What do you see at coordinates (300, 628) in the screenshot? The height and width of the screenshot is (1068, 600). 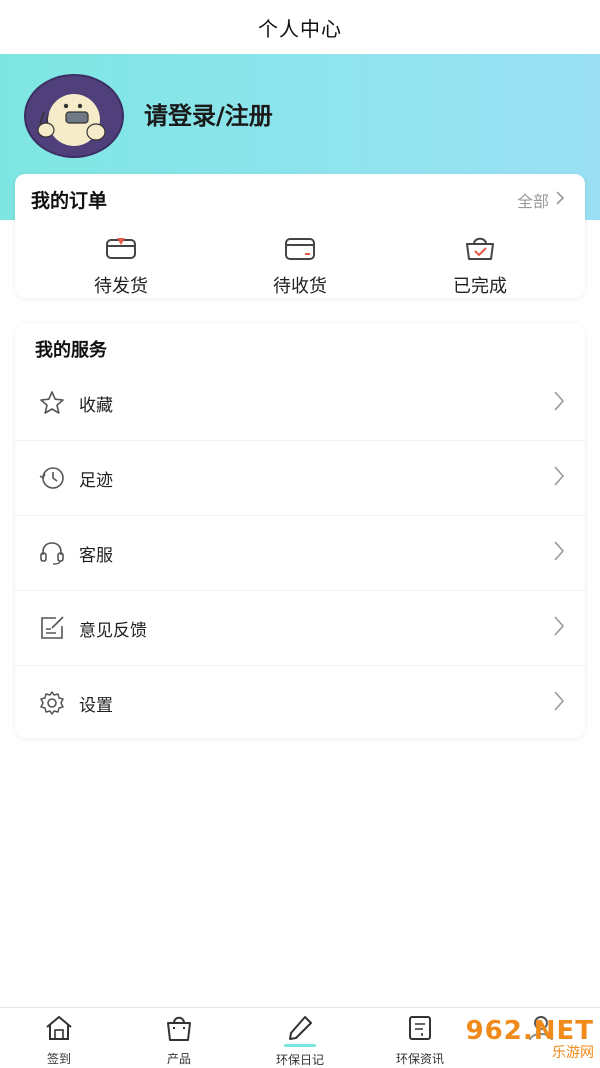 I see `service-feedback: 意见反馈` at bounding box center [300, 628].